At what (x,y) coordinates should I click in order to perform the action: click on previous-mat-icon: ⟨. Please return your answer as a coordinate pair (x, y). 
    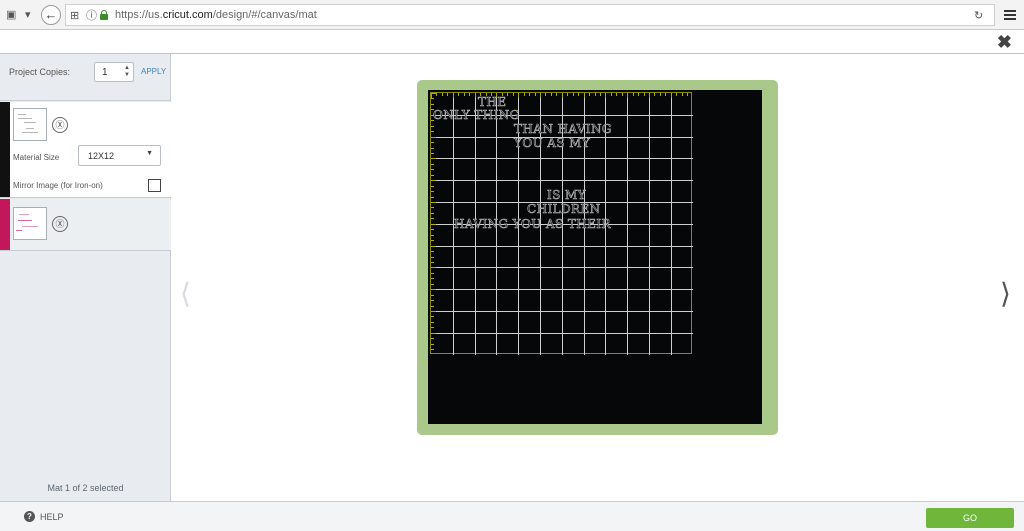
    Looking at the image, I should click on (185, 293).